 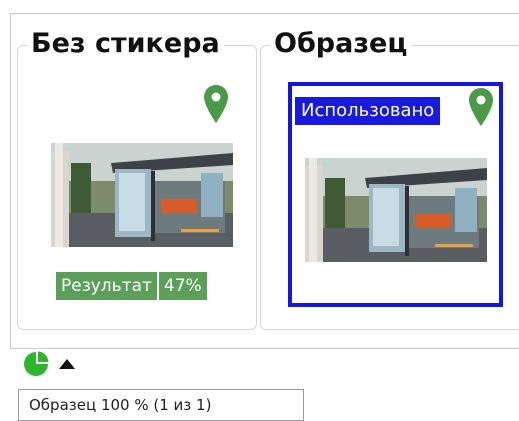 I want to click on result-photo, so click(x=142, y=195).